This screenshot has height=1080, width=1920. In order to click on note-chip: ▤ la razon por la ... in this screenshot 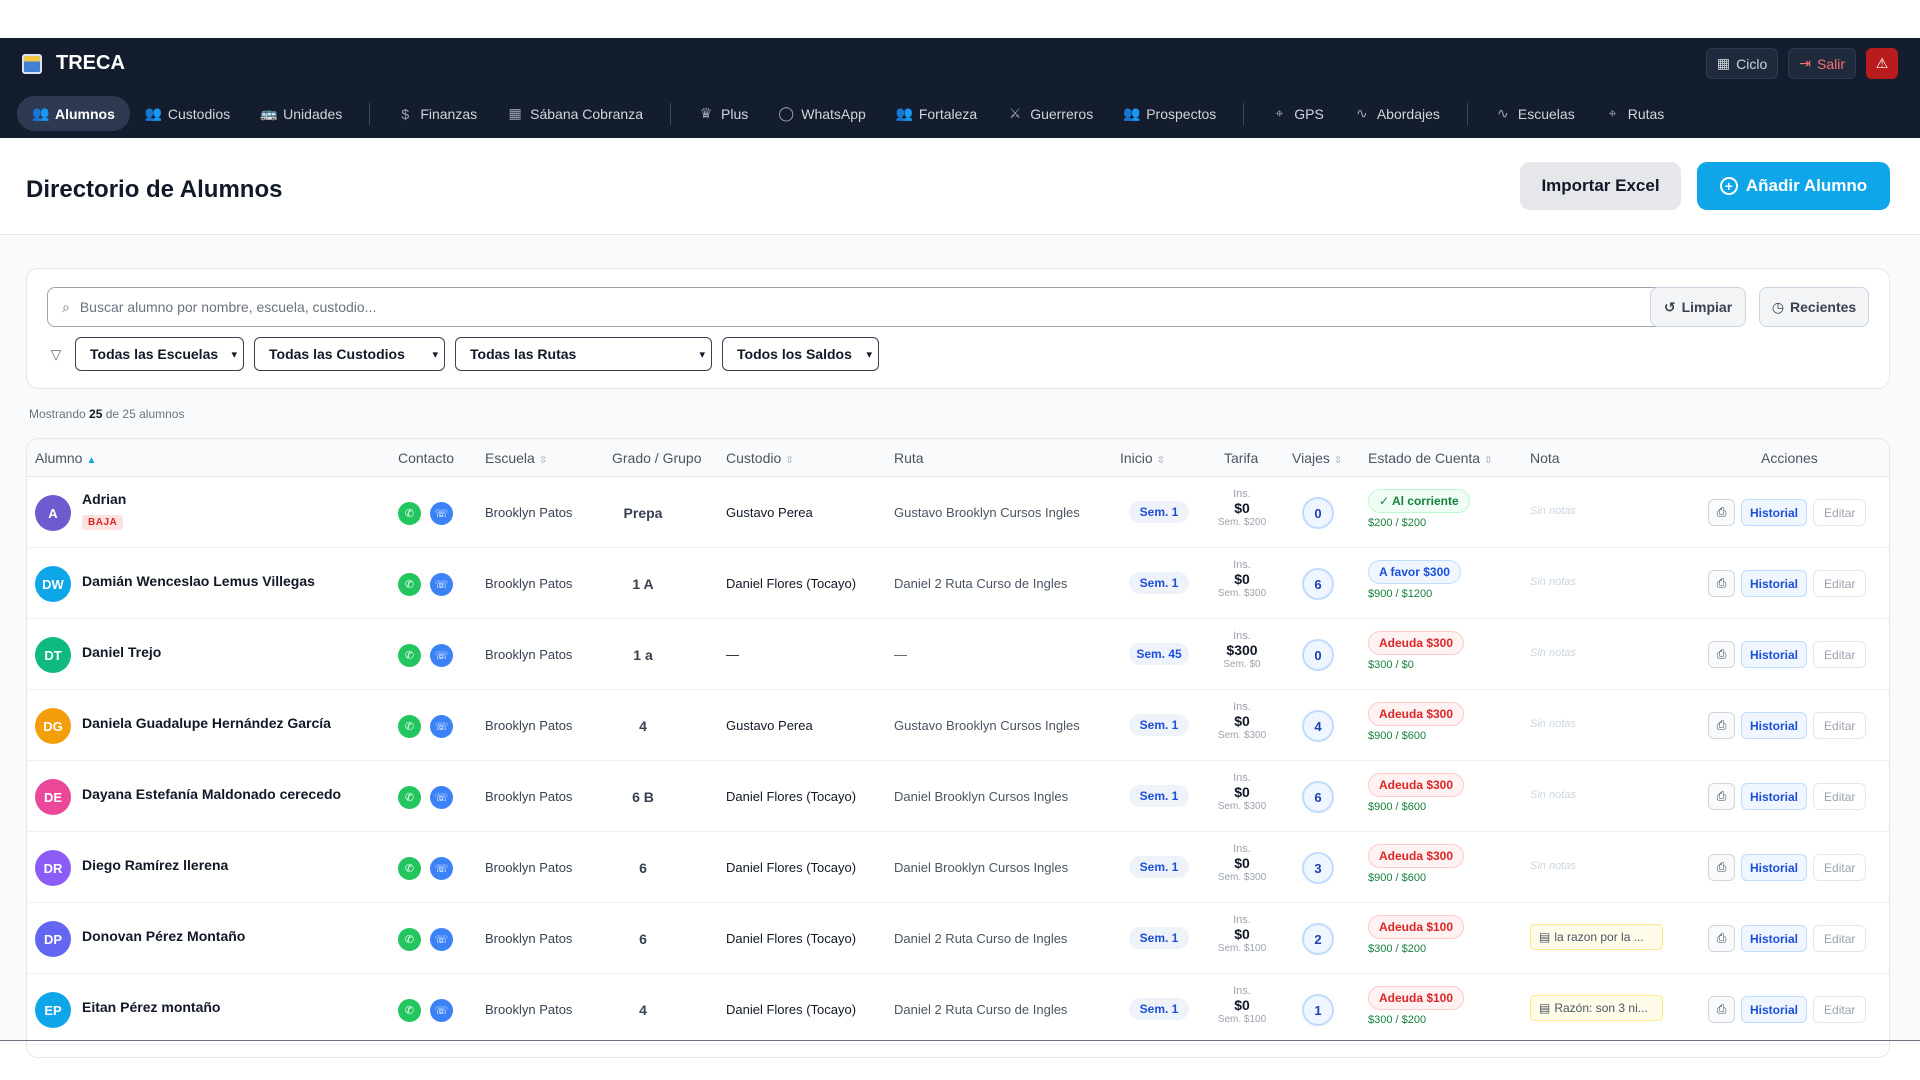, I will do `click(1596, 937)`.